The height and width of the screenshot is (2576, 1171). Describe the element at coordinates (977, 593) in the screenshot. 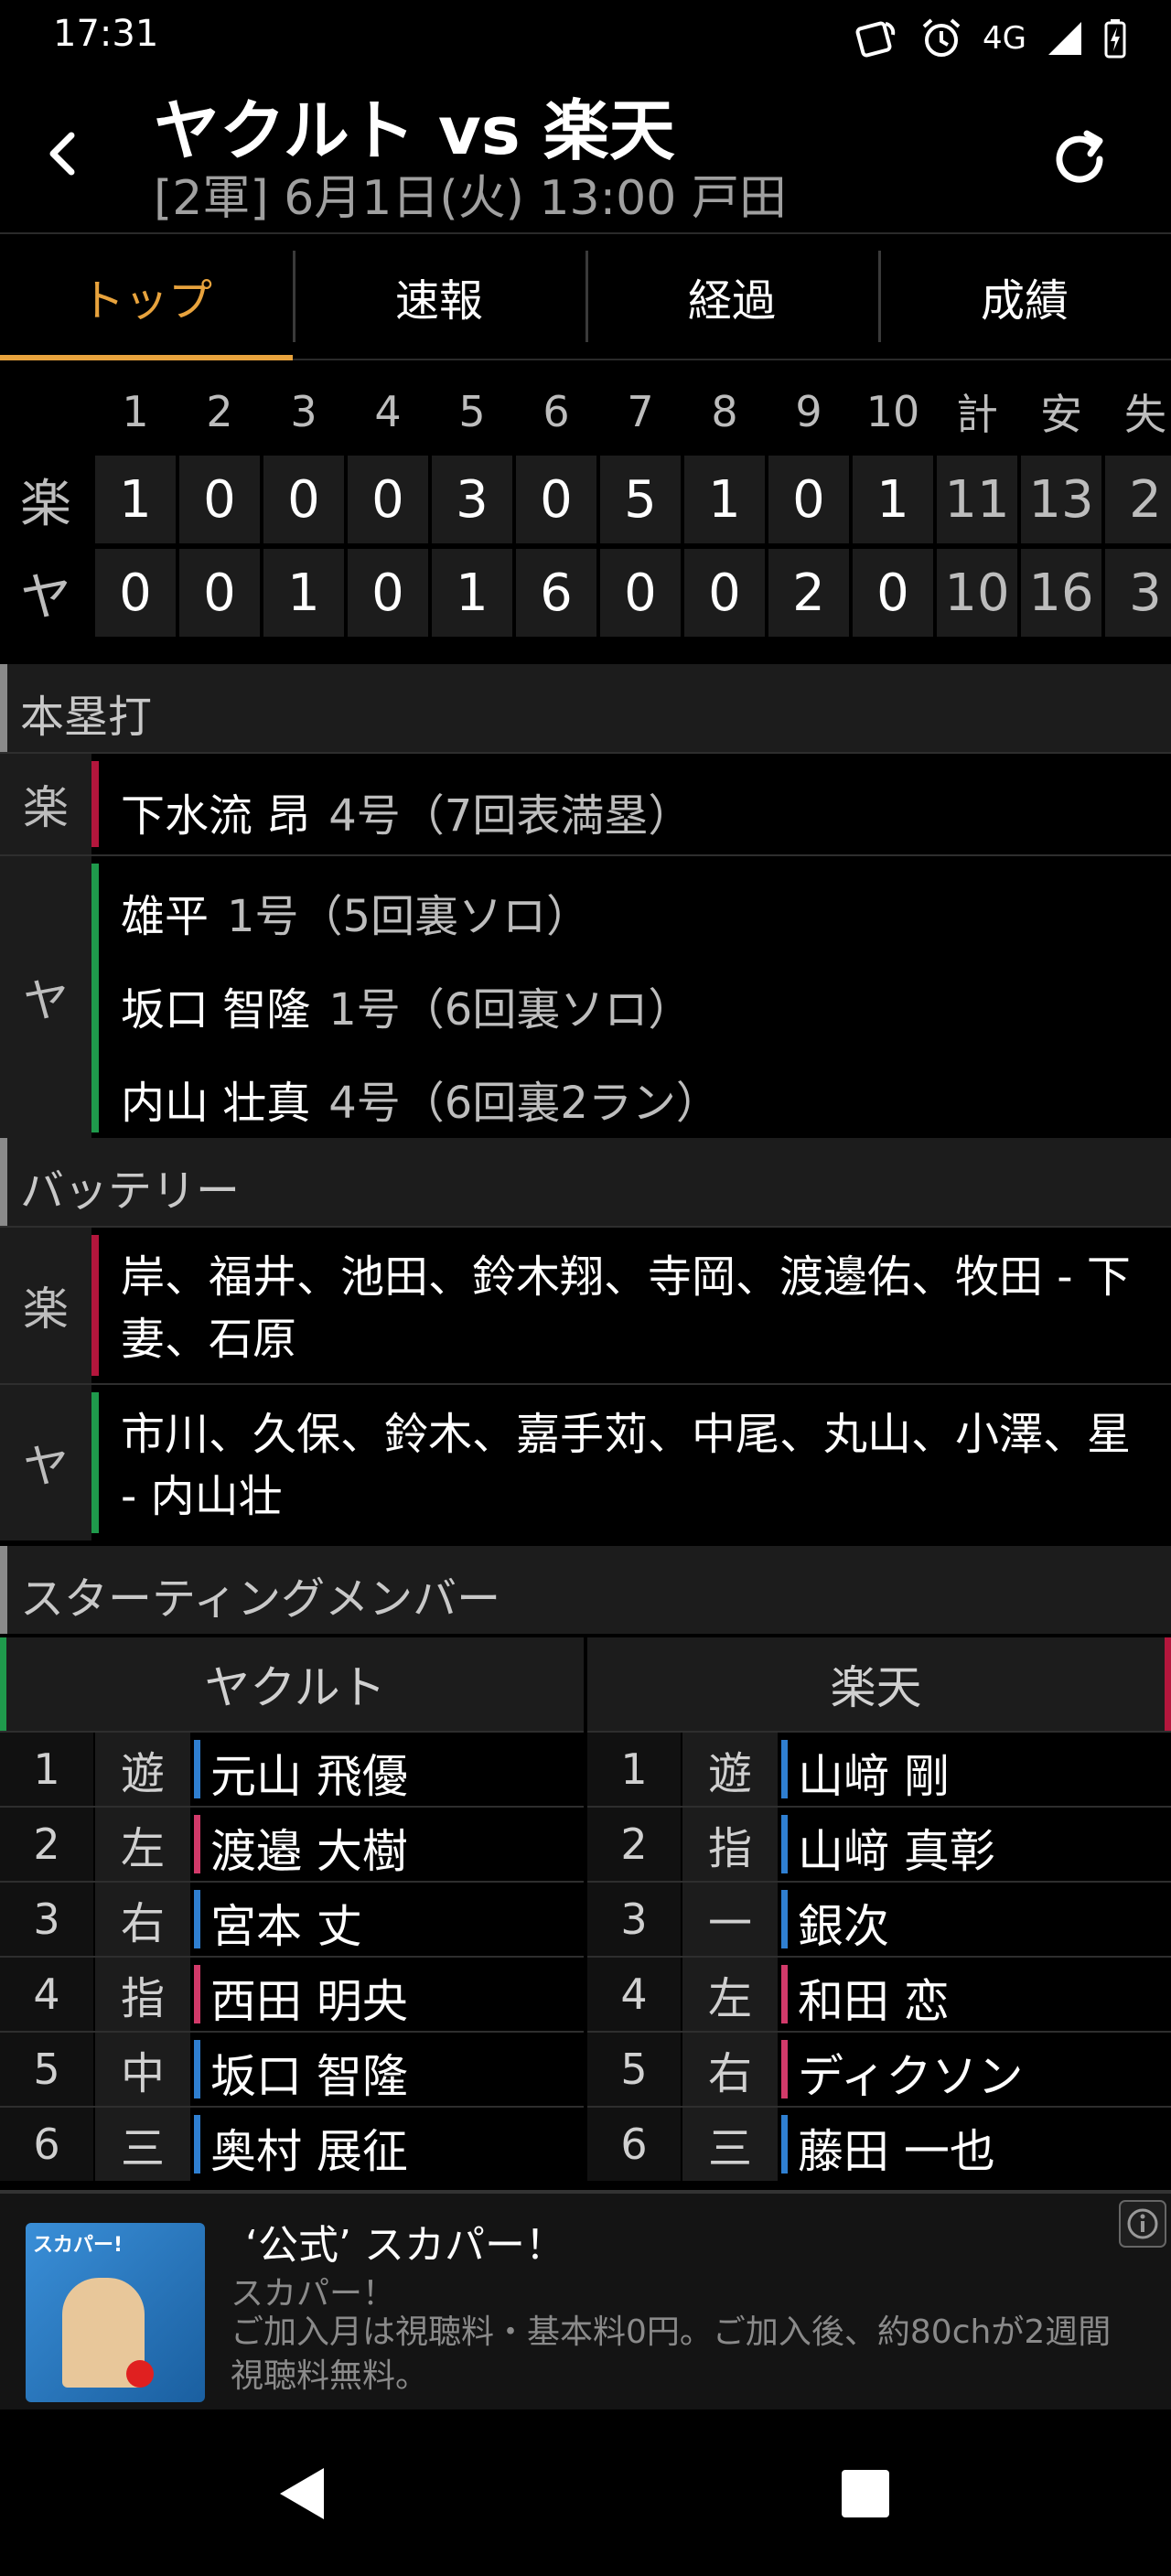

I see `scoreboard-total: 10` at that location.